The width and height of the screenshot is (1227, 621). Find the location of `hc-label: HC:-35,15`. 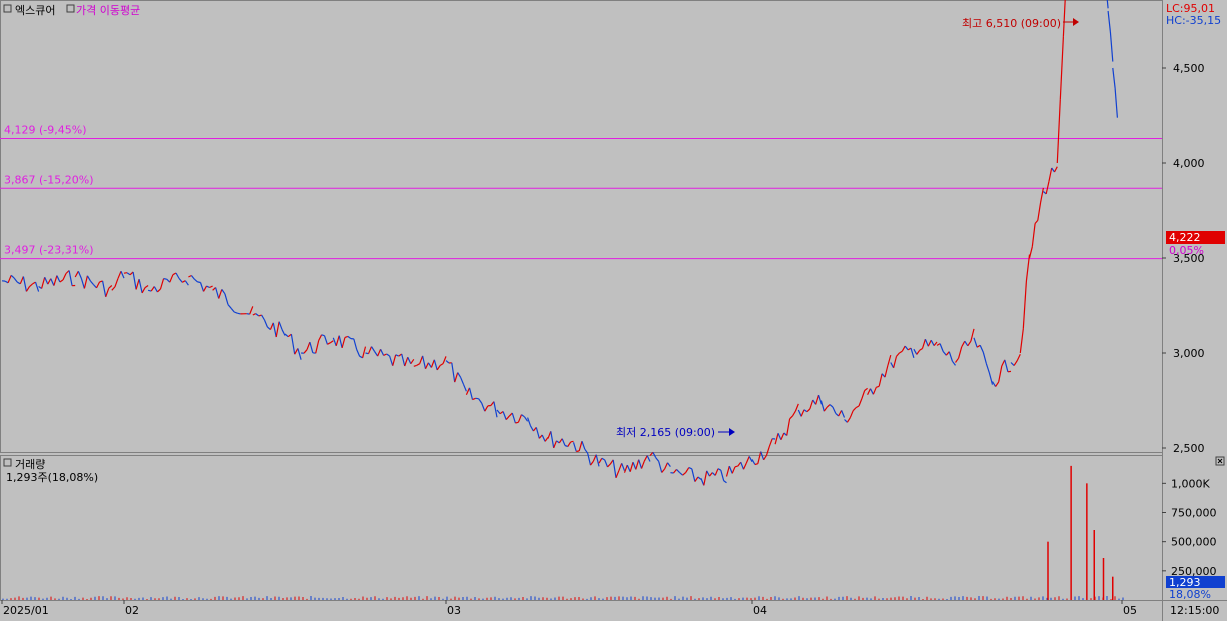

hc-label: HC:-35,15 is located at coordinates (1193, 20).